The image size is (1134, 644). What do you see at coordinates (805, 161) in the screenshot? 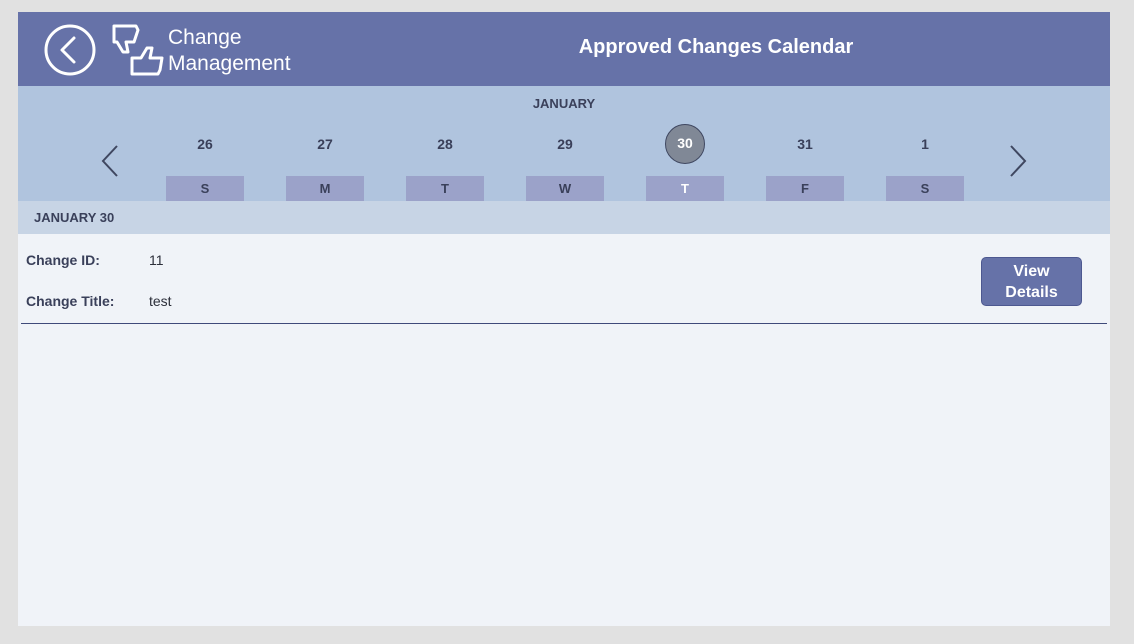
I see `day-cell: 31 F` at bounding box center [805, 161].